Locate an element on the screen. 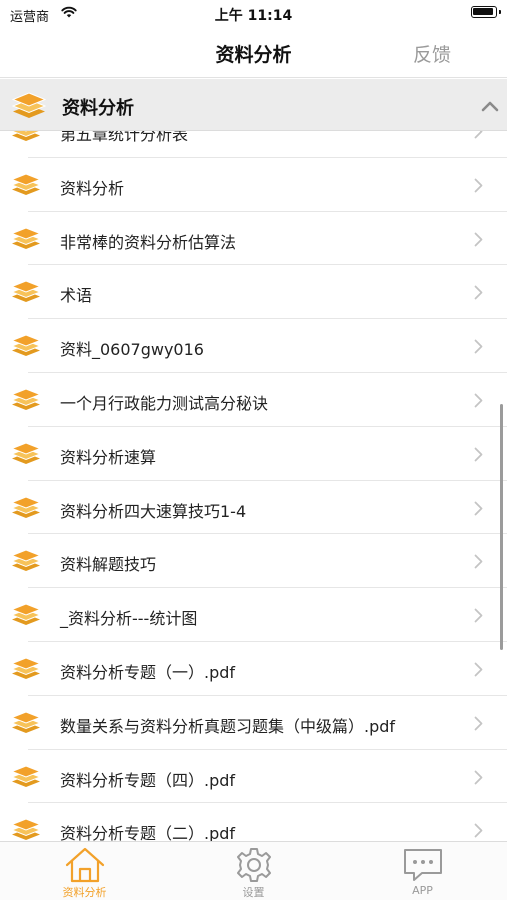 Image resolution: width=507 pixels, height=900 pixels. list-item-label: 资料_0607gwy016 is located at coordinates (132, 350).